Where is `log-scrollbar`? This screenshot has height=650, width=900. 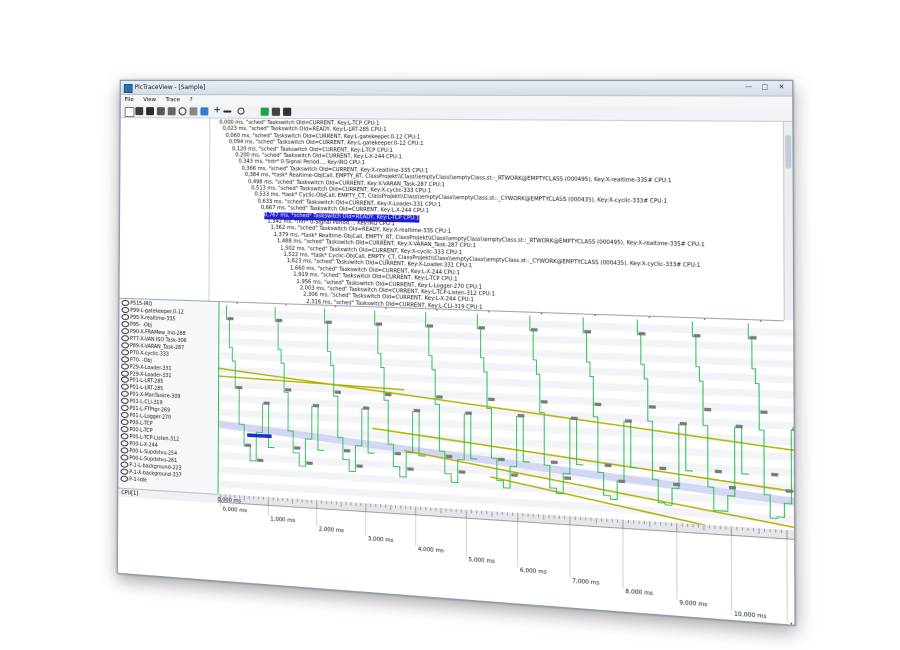
log-scrollbar is located at coordinates (788, 221).